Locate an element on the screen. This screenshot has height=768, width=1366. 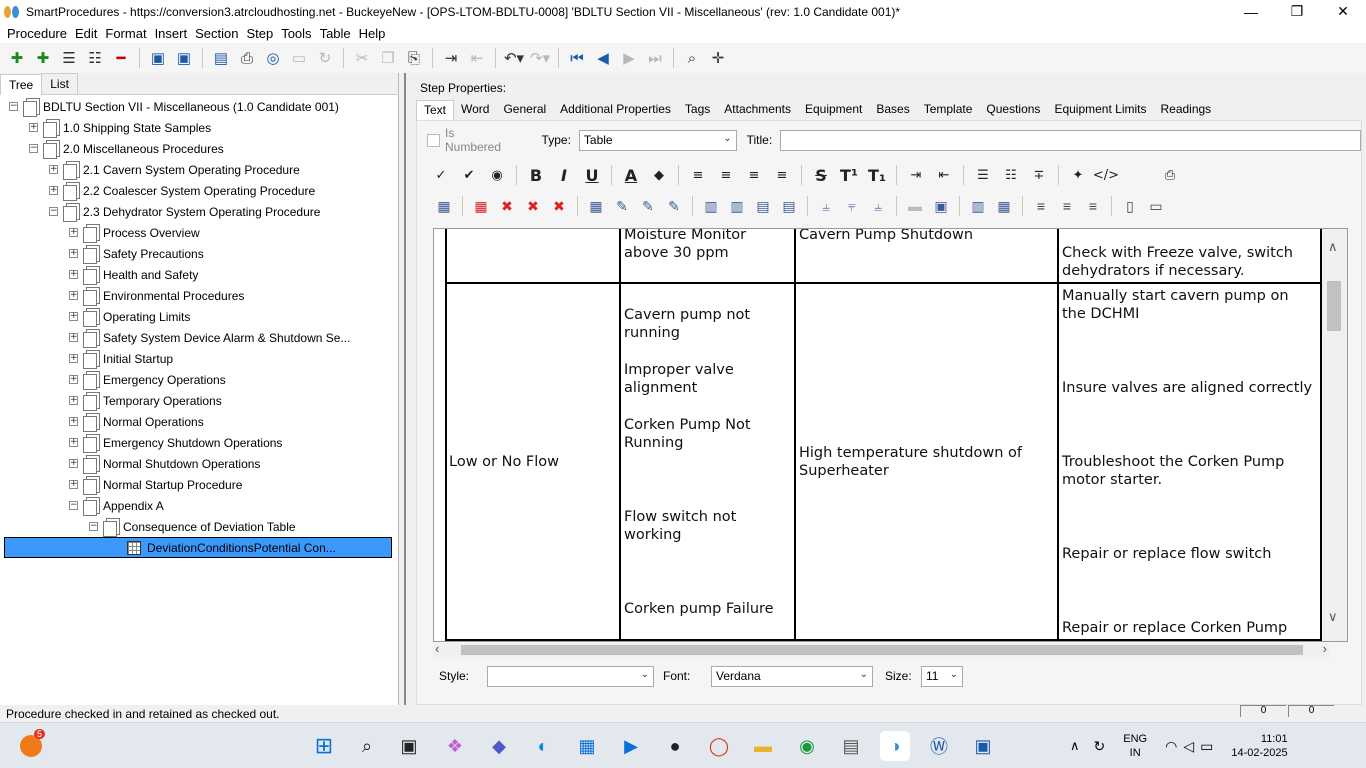
scroll-right-icon: › is located at coordinates (1325, 648).